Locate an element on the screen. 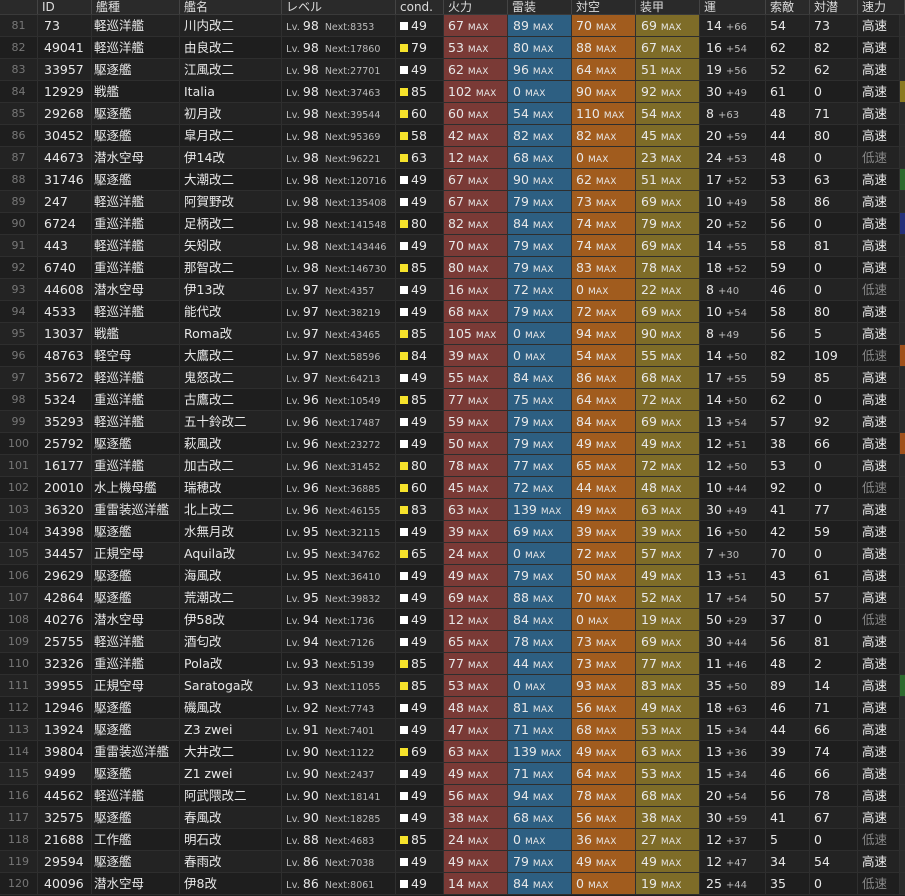 The image size is (905, 896). header-id: ID is located at coordinates (65, 7).